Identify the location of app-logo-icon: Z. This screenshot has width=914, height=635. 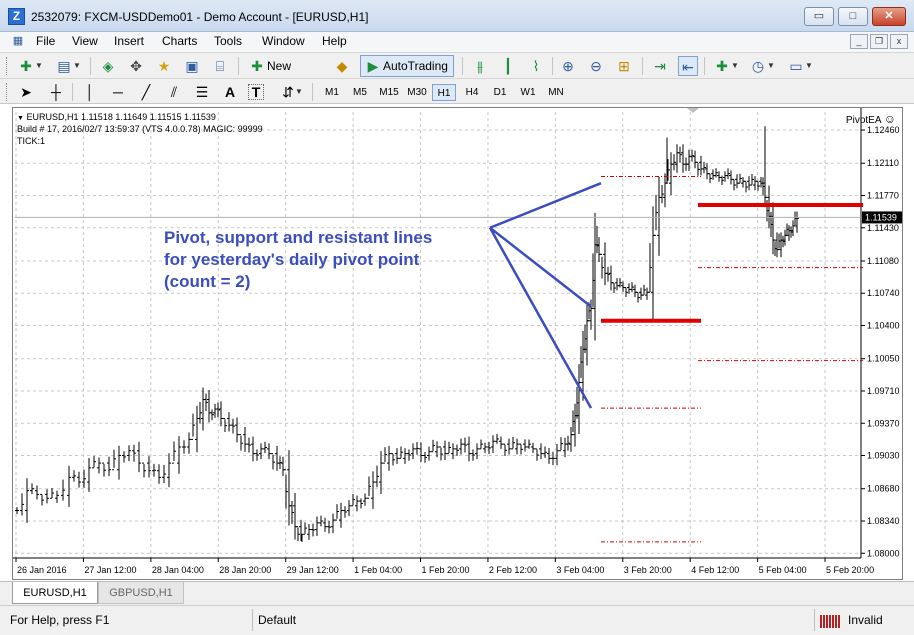
(16, 16).